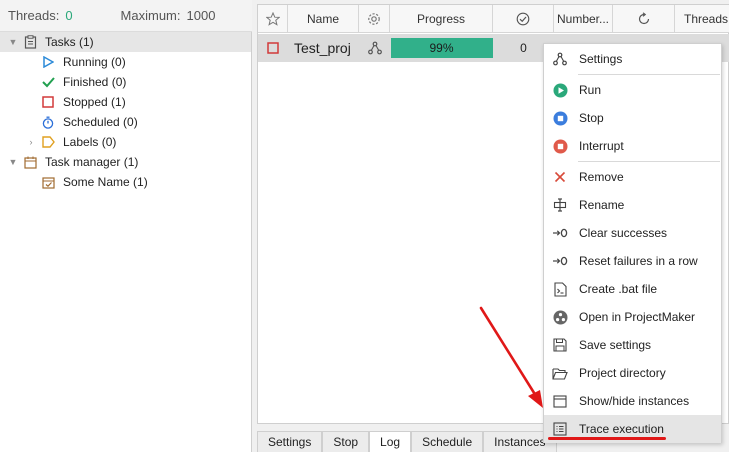 The width and height of the screenshot is (729, 452). What do you see at coordinates (511, 357) in the screenshot?
I see `annotation-arrow` at bounding box center [511, 357].